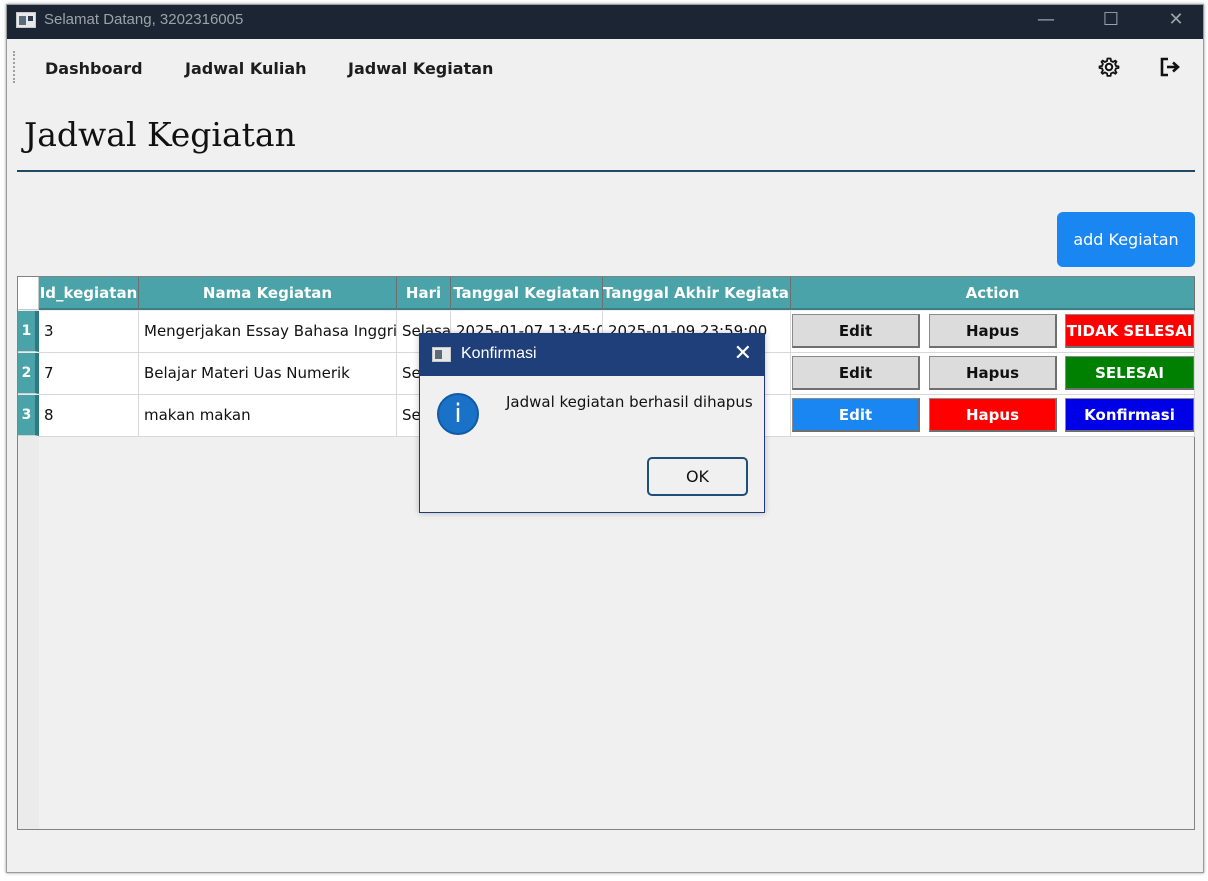 This screenshot has height=881, width=1208. Describe the element at coordinates (14, 67) in the screenshot. I see `toolbar-grip` at that location.